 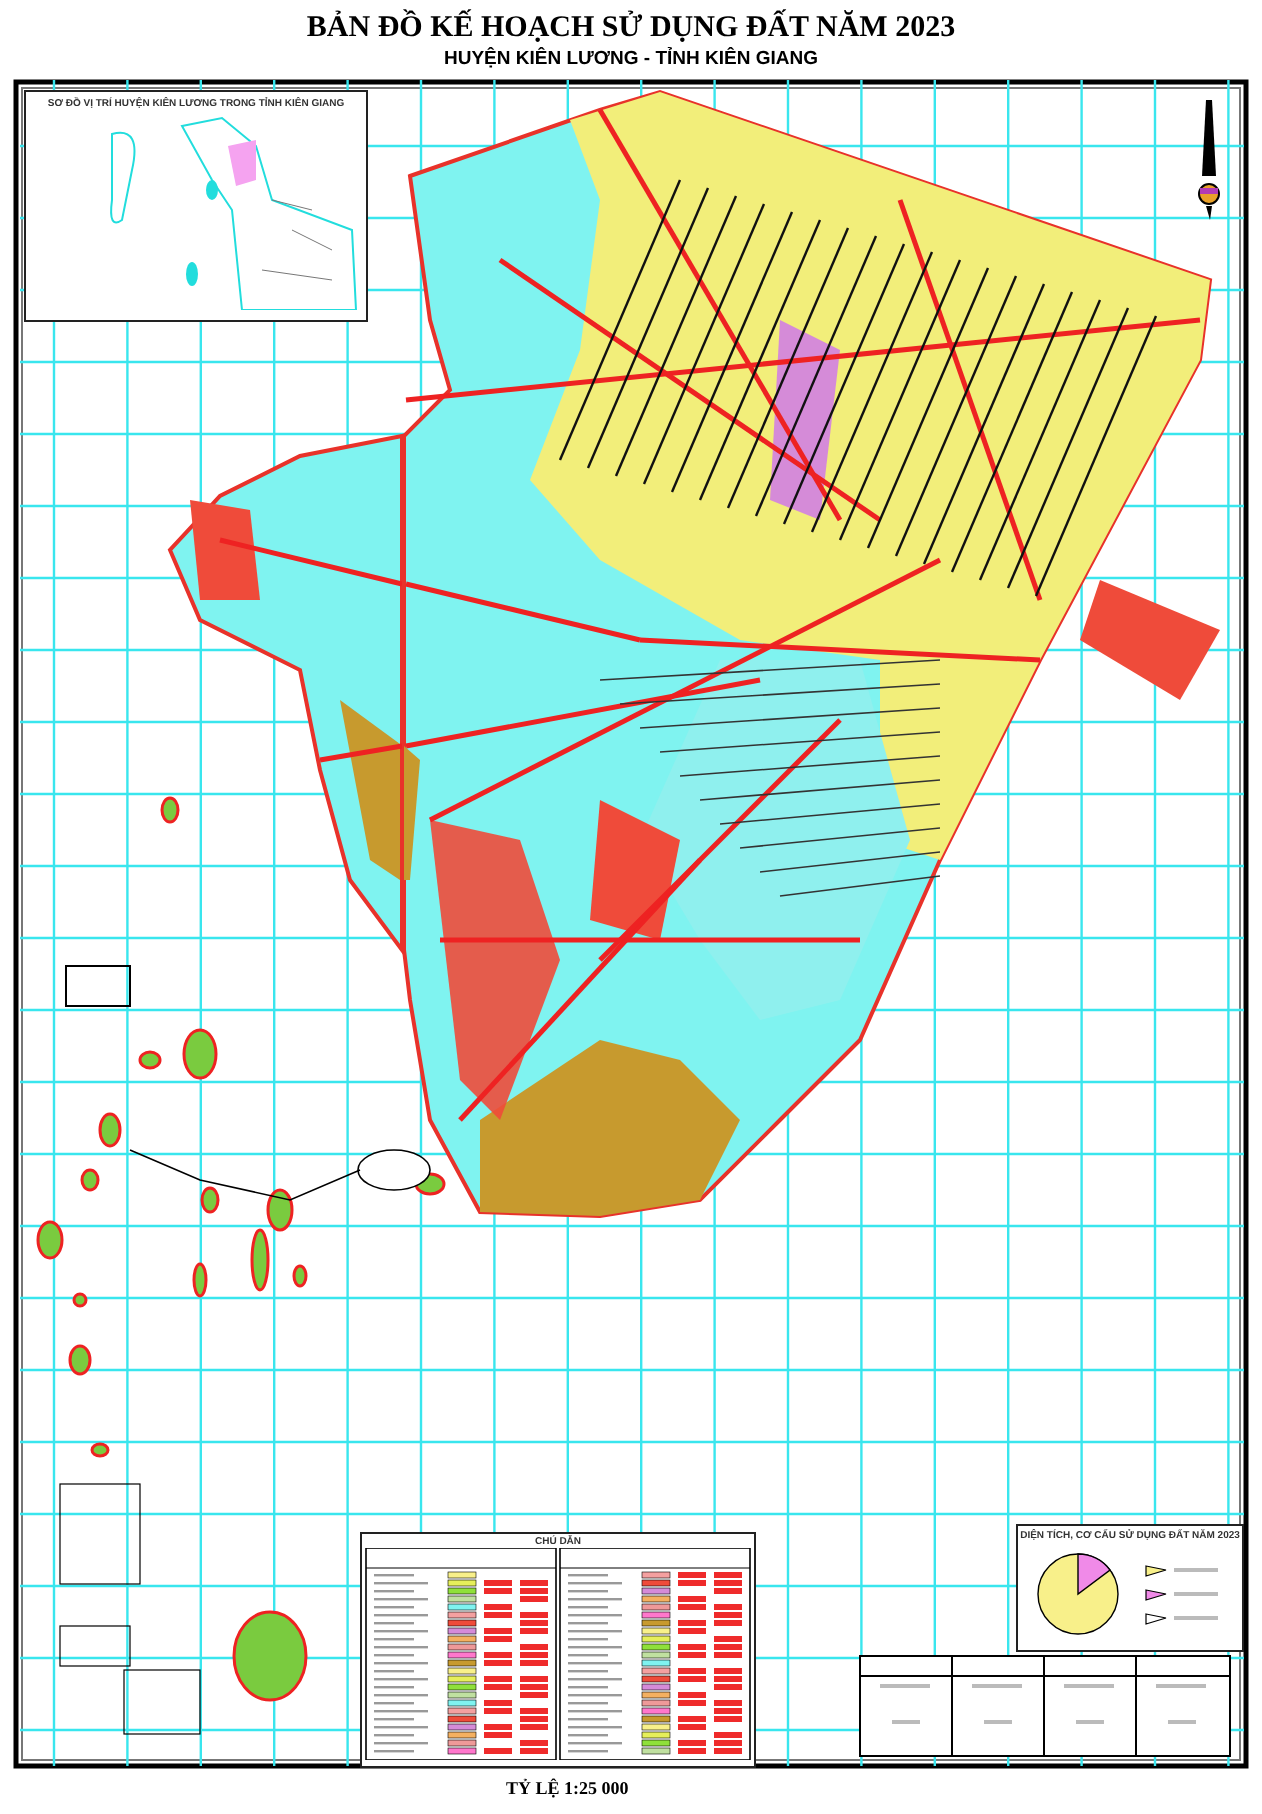 I want to click on callout-ellipse, so click(x=394, y=1170).